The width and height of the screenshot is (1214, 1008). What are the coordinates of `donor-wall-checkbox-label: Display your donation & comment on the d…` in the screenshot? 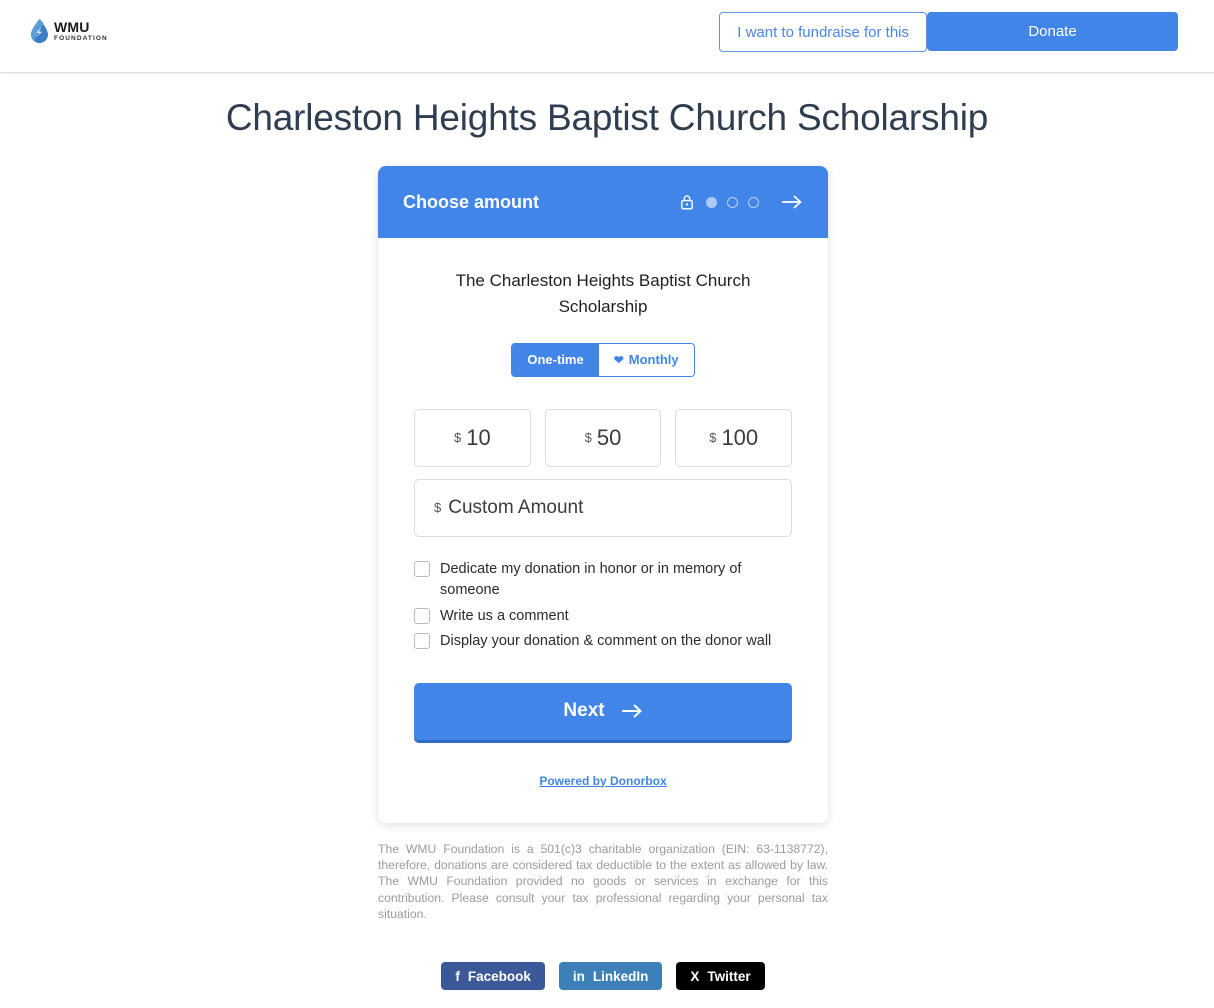 It's located at (606, 641).